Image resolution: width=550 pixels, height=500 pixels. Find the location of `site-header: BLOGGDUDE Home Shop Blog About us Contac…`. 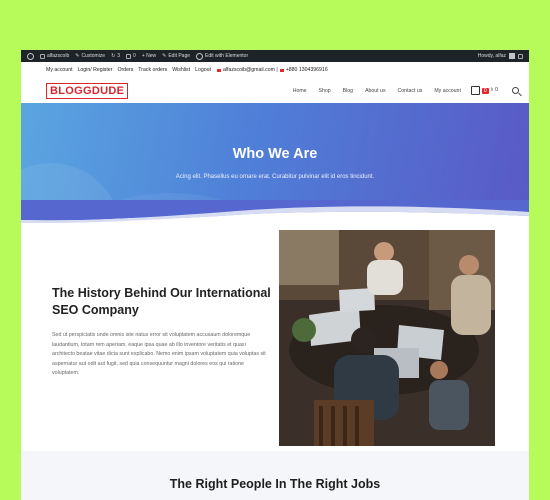

site-header: BLOGGDUDE Home Shop Blog About us Contac… is located at coordinates (275, 90).